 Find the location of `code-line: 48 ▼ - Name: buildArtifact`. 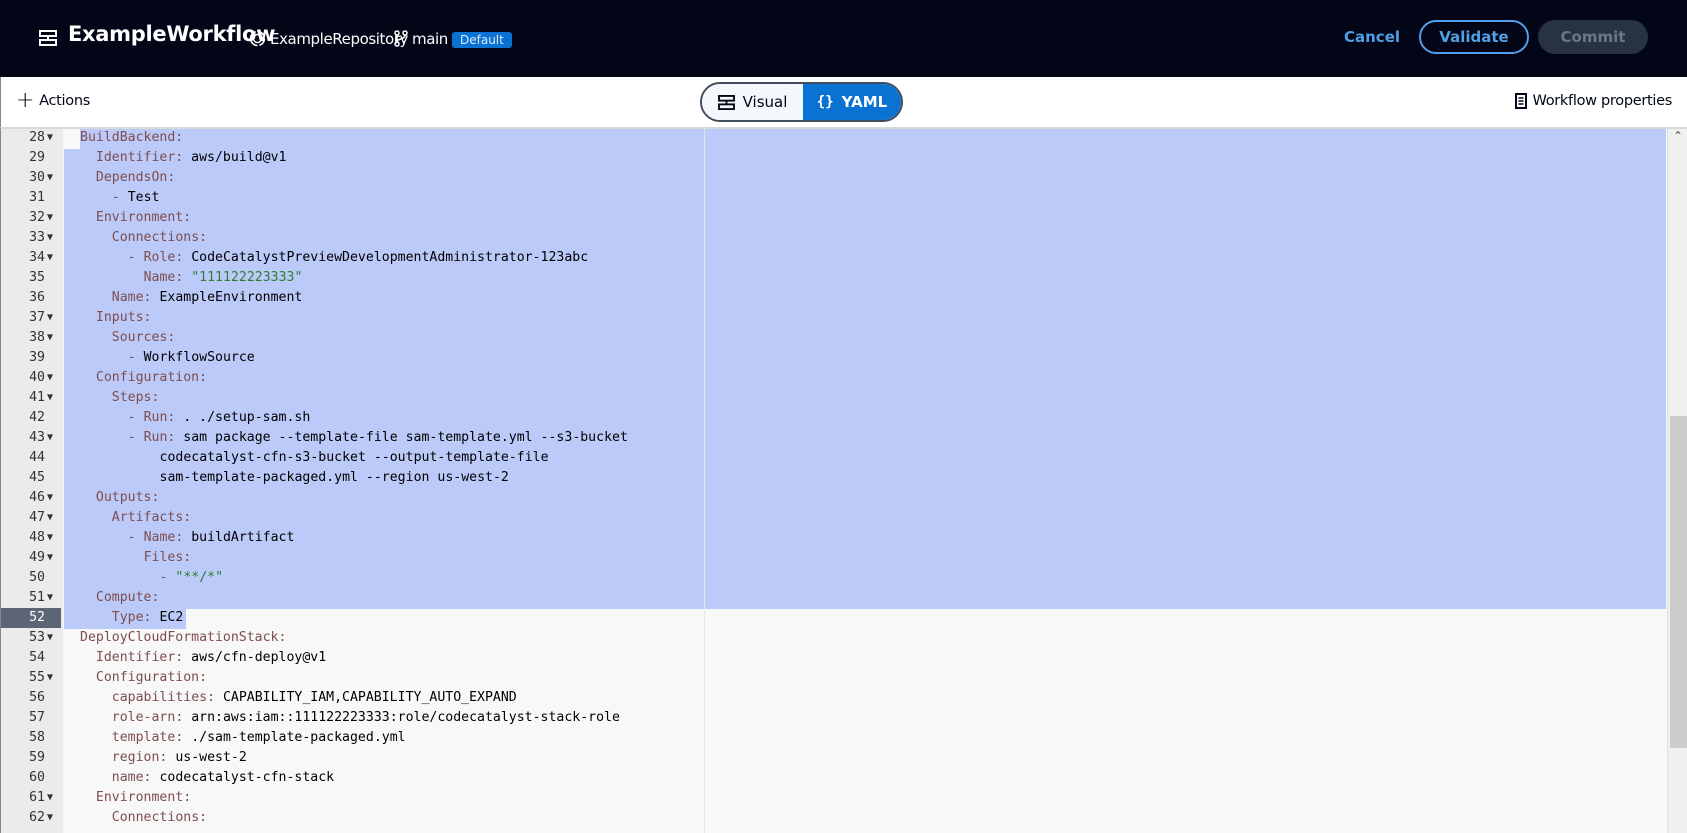

code-line: 48 ▼ - Name: buildArtifact is located at coordinates (833, 538).